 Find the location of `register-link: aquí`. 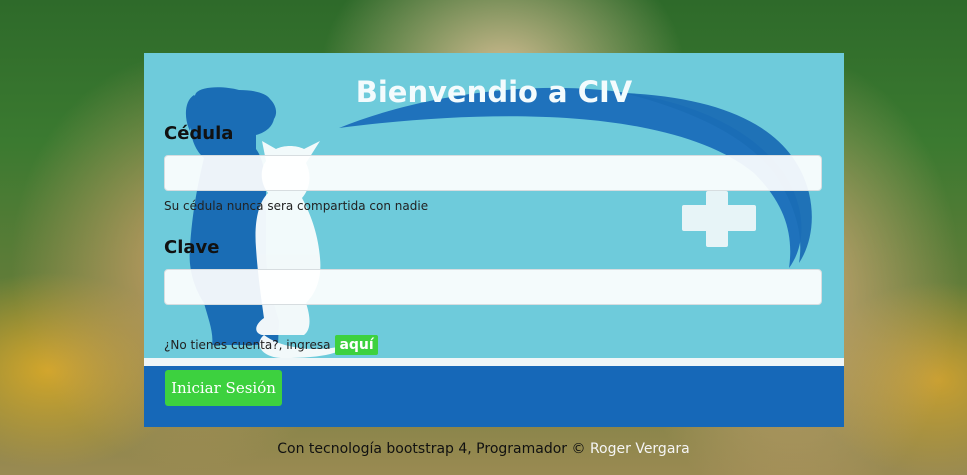

register-link: aquí is located at coordinates (356, 345).